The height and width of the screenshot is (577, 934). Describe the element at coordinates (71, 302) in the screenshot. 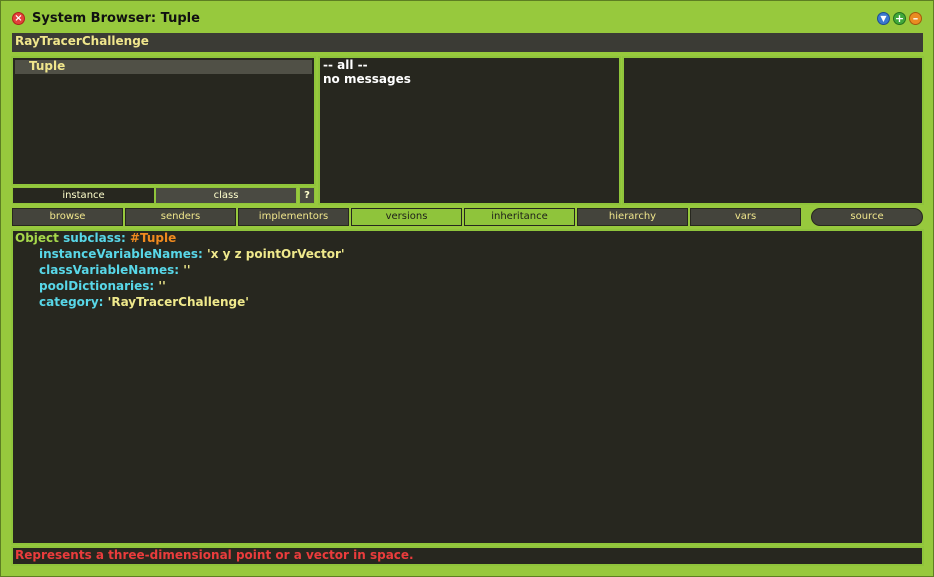

I see `code-keyword-category: category:` at that location.